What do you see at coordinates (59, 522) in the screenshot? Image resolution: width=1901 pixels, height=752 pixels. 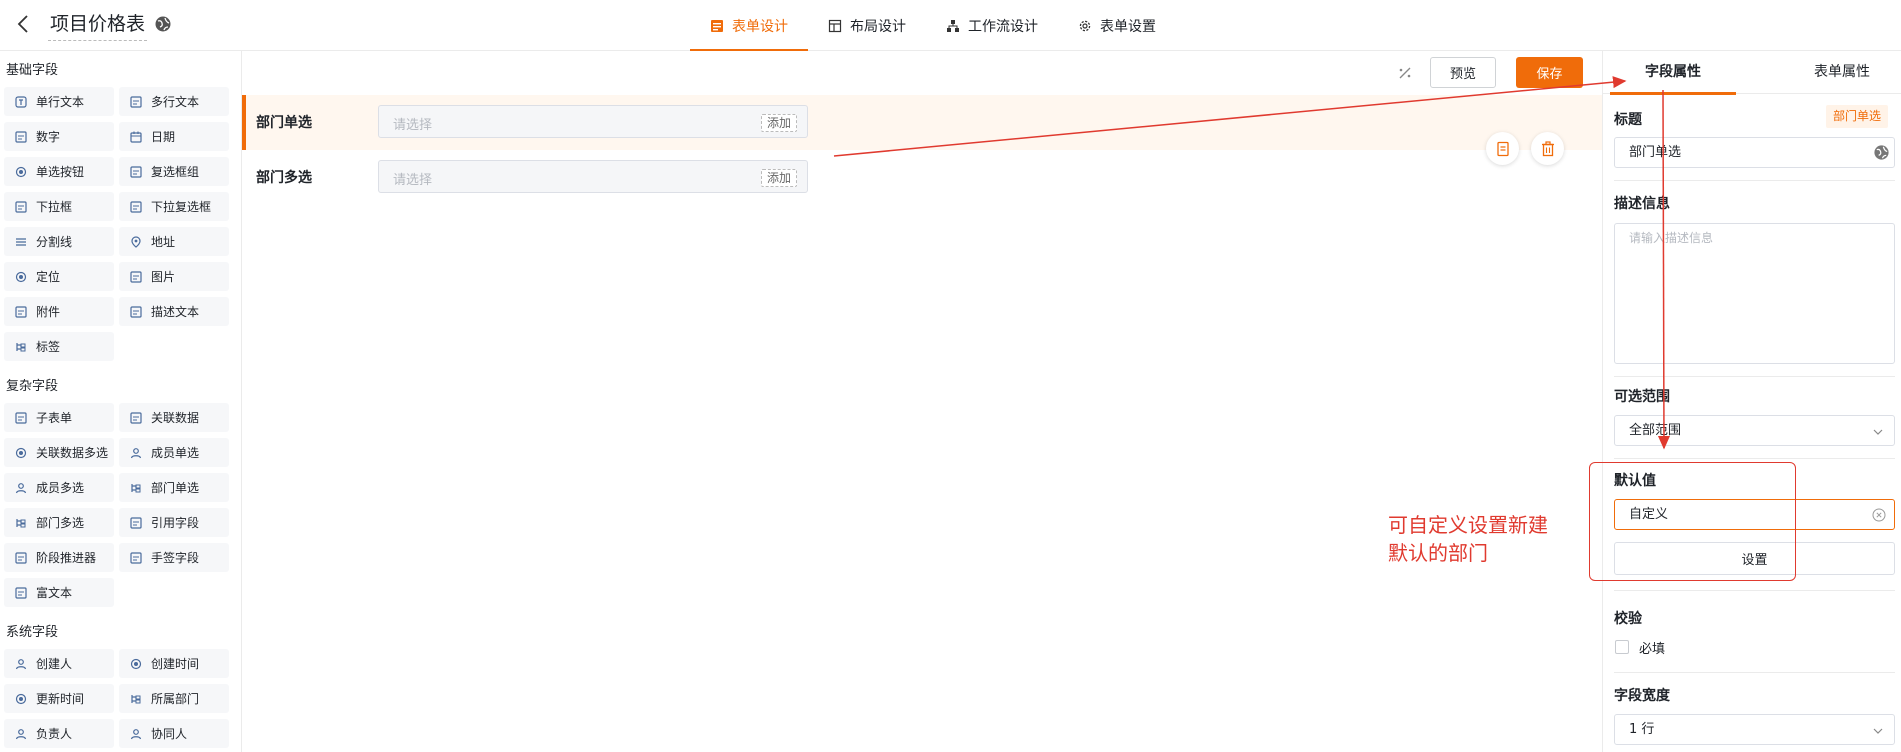 I see `palette-field-item: 部门多选` at bounding box center [59, 522].